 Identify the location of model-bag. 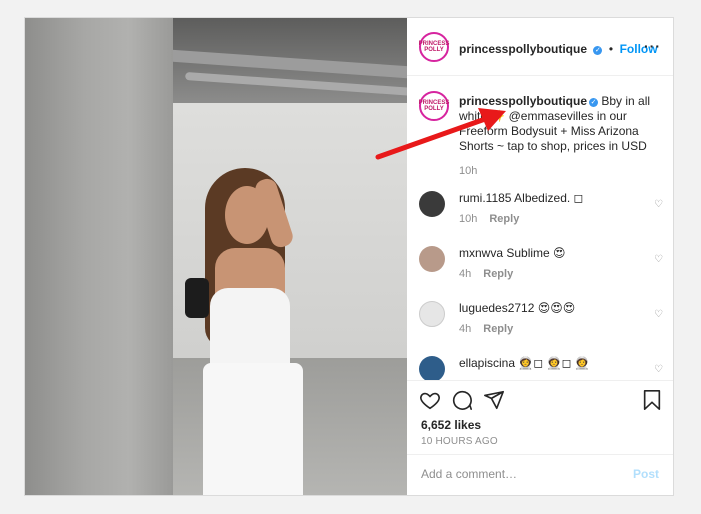
(197, 298).